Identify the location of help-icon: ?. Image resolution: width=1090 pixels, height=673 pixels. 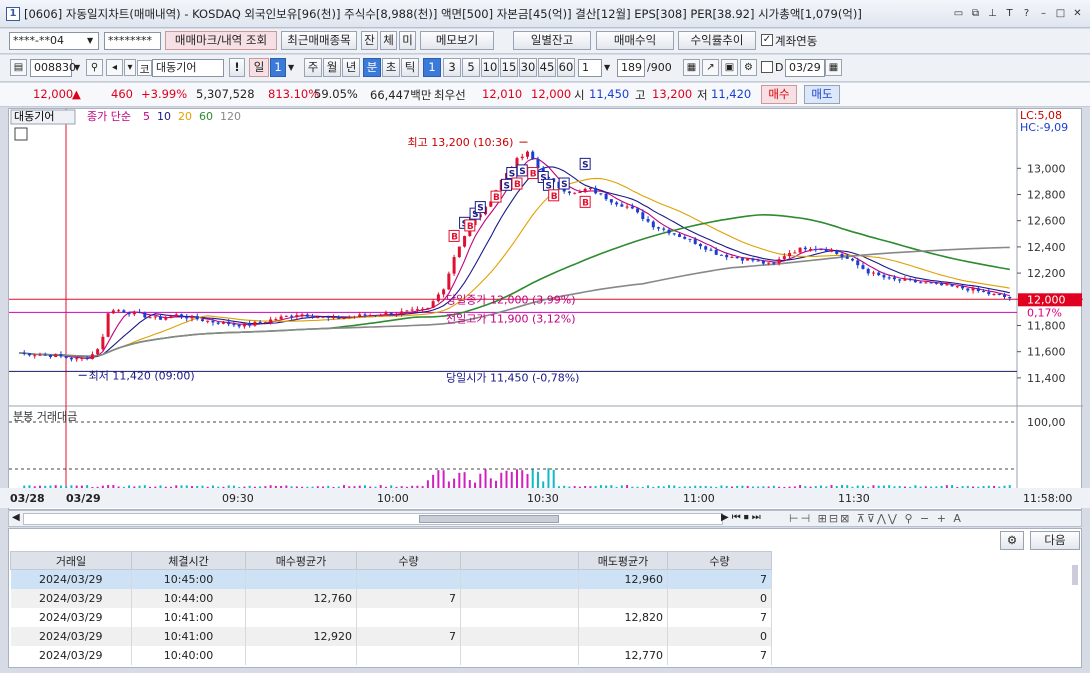
(1026, 13).